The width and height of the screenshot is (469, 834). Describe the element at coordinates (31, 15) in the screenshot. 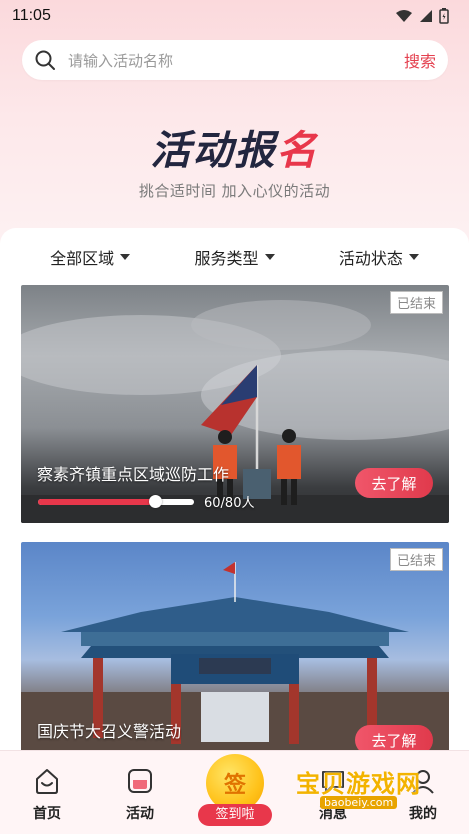

I see `status-time: 11:05` at that location.